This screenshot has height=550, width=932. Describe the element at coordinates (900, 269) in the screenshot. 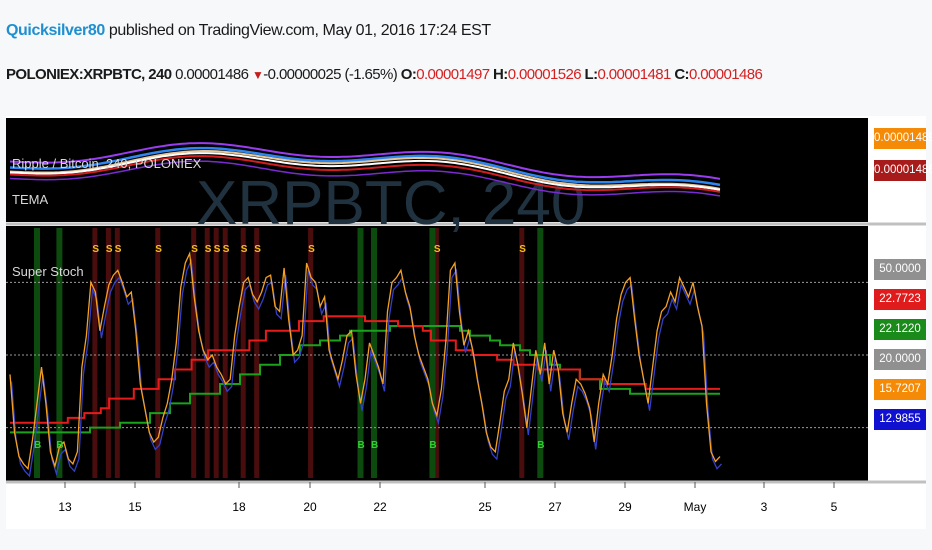

I see `stoch-badge: 50.0000` at that location.